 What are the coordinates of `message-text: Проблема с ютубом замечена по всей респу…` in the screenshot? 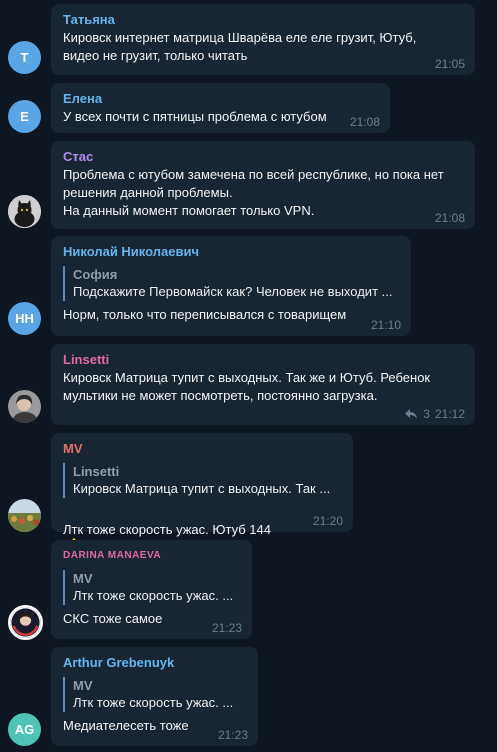 It's located at (253, 192).